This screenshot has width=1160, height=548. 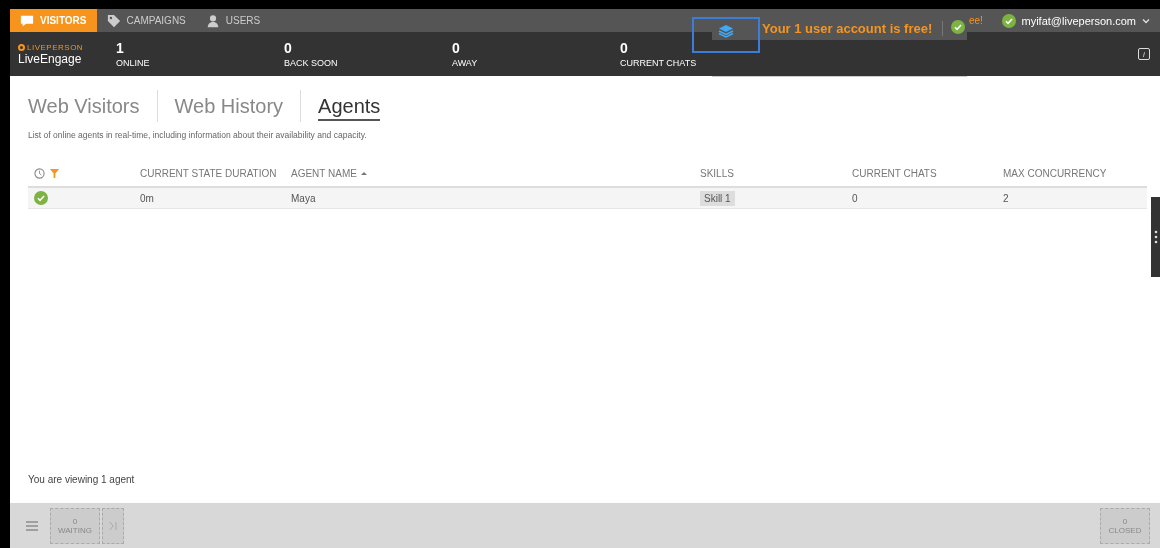 I want to click on account-email: myifat@liveperson.com, so click(x=1078, y=20).